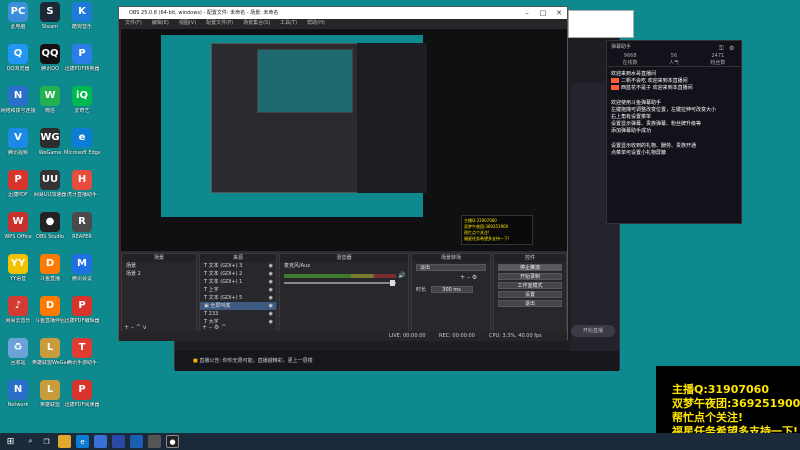 This screenshot has width=800, height=450. I want to click on exit-button: 退出, so click(530, 303).